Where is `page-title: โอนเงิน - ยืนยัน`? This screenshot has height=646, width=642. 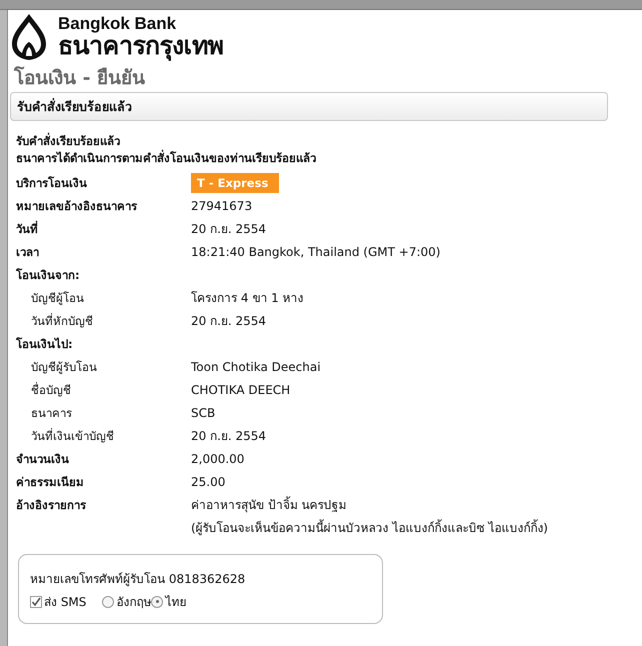
page-title: โอนเงิน - ยืนยัน is located at coordinates (80, 78).